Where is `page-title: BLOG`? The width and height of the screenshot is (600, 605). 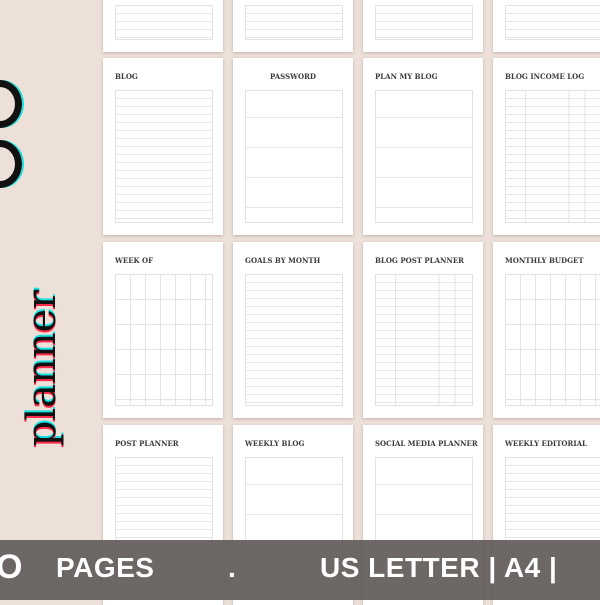 page-title: BLOG is located at coordinates (126, 76).